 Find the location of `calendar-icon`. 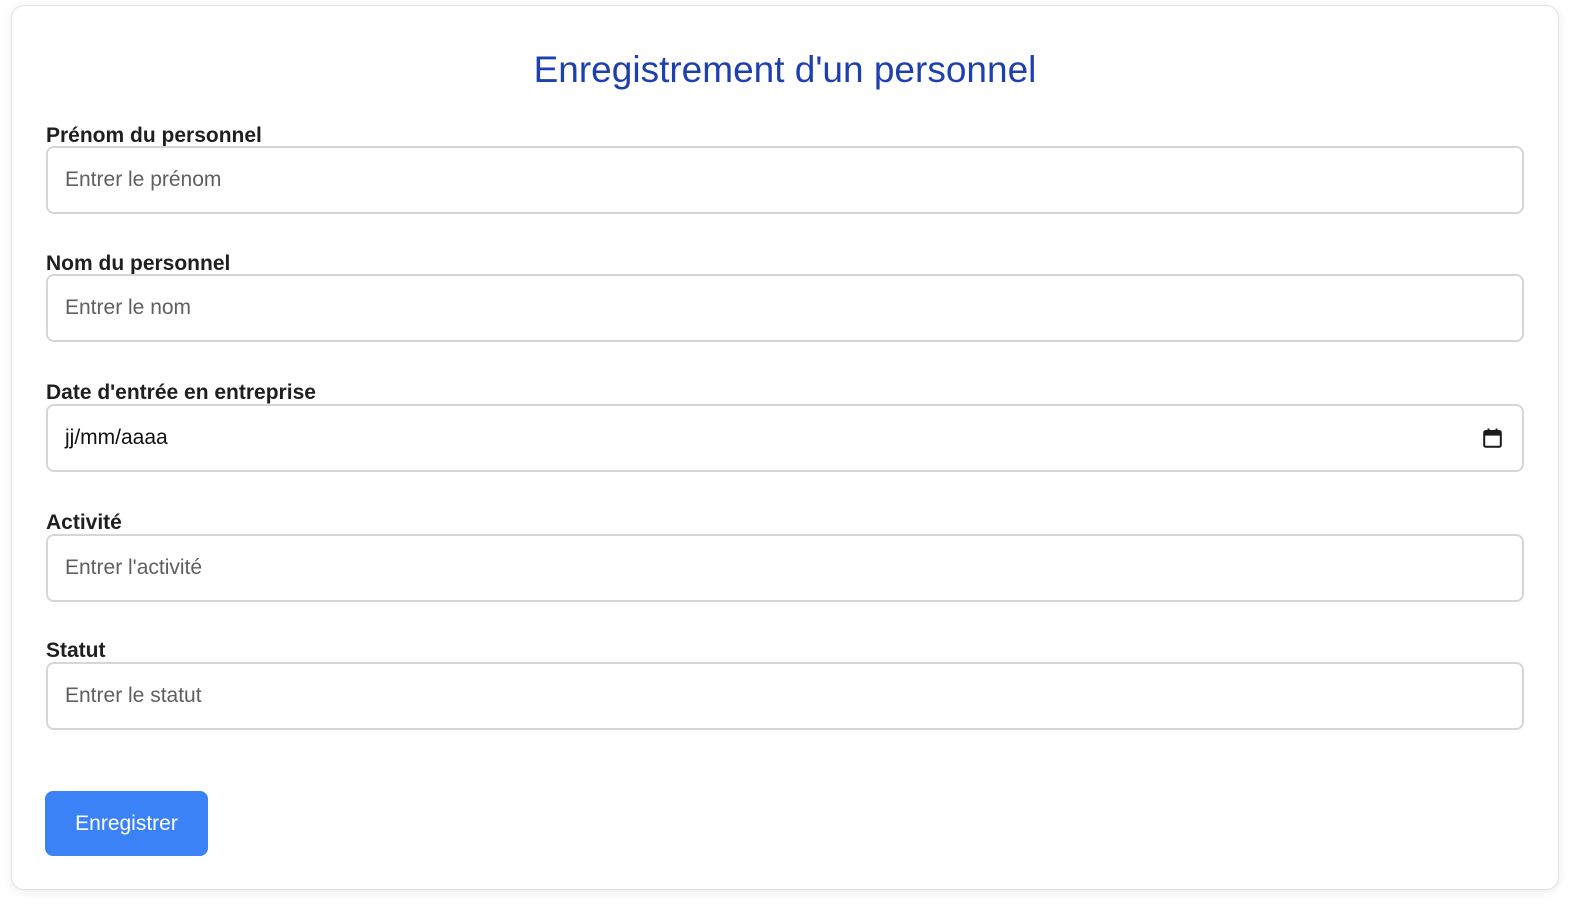

calendar-icon is located at coordinates (1492, 438).